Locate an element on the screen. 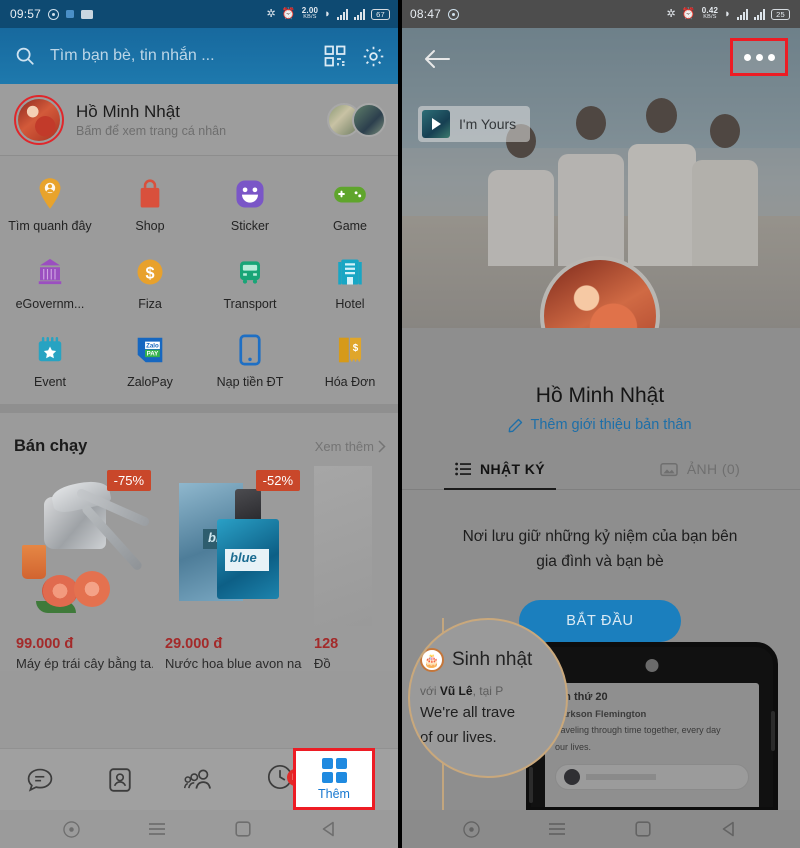 The width and height of the screenshot is (800, 848). group-people-icon is located at coordinates (197, 779).